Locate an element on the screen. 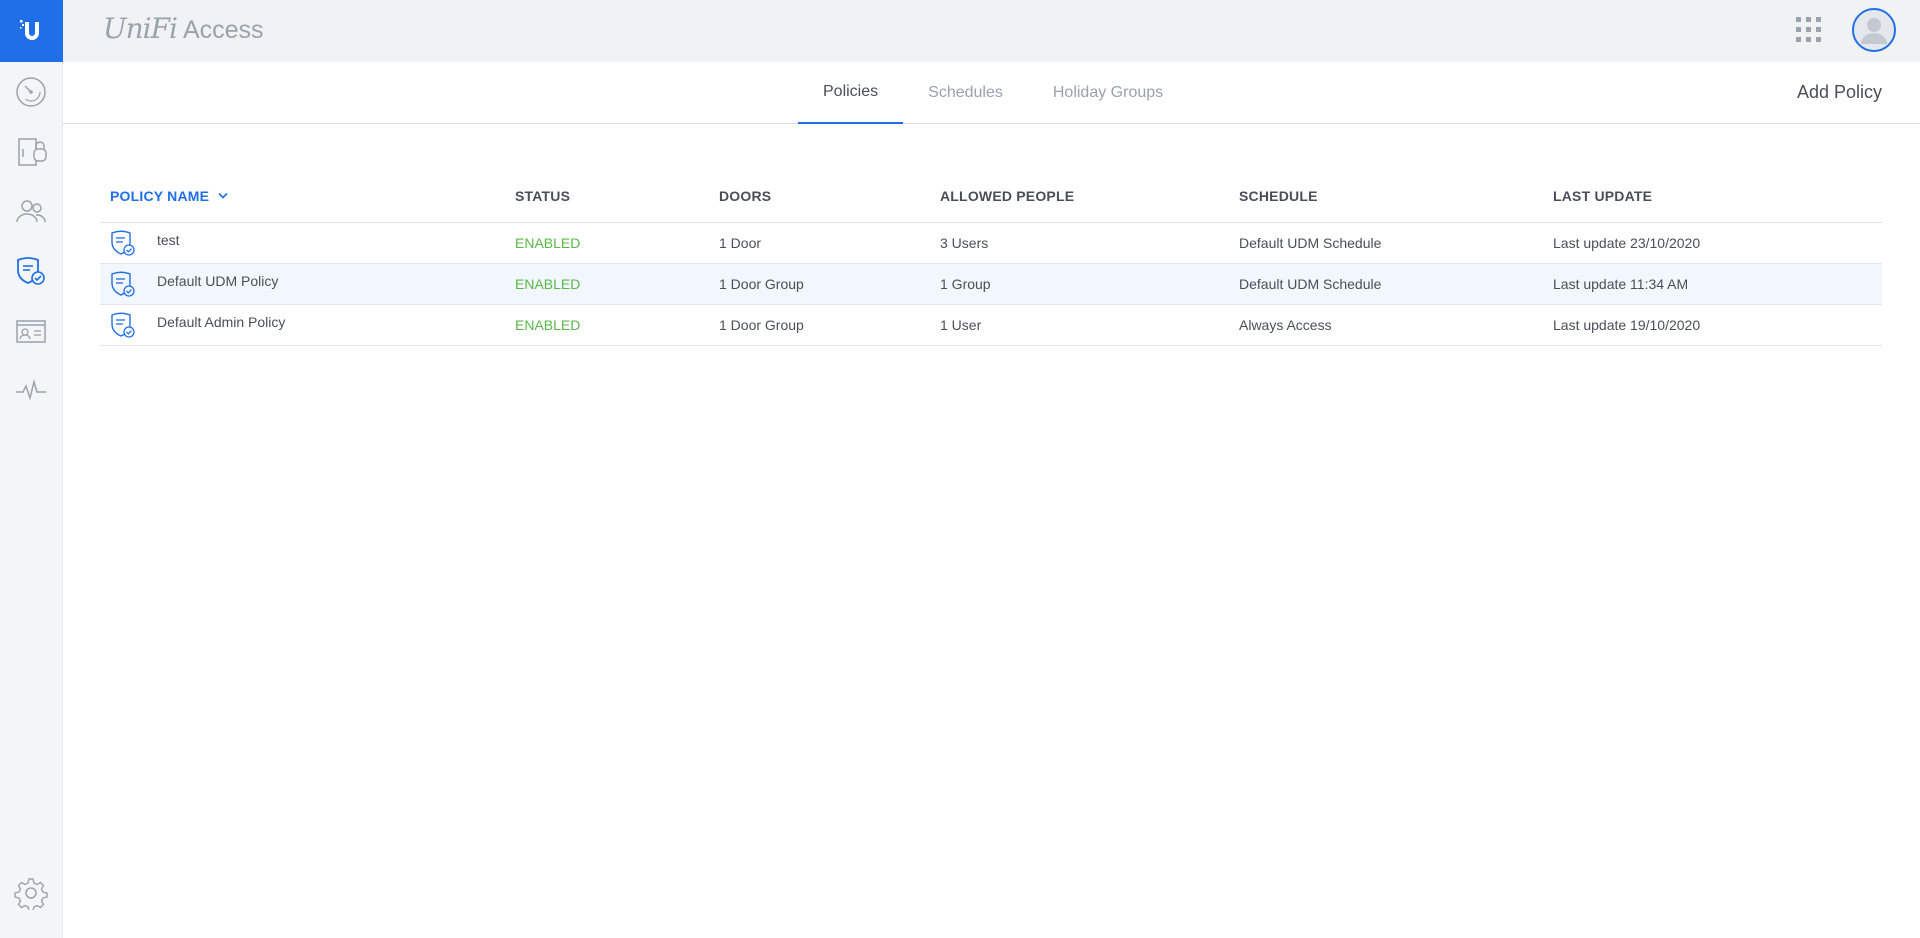 Image resolution: width=1920 pixels, height=938 pixels. app-grid-icon is located at coordinates (1809, 30).